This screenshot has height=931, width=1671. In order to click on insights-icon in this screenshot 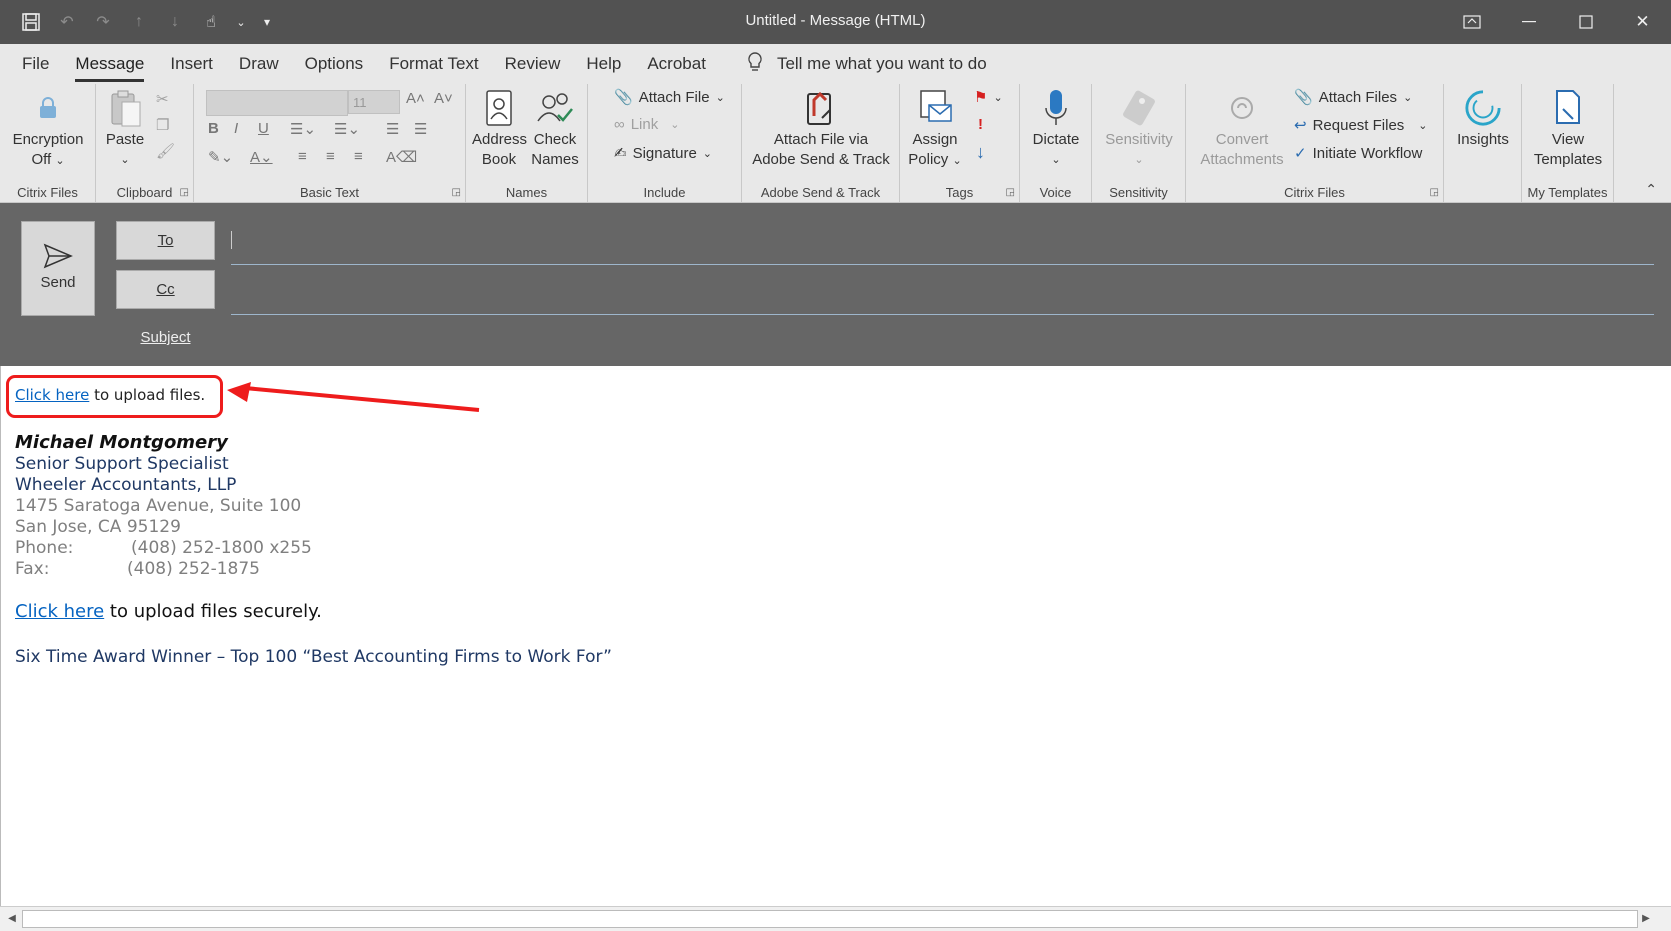, I will do `click(1483, 108)`.